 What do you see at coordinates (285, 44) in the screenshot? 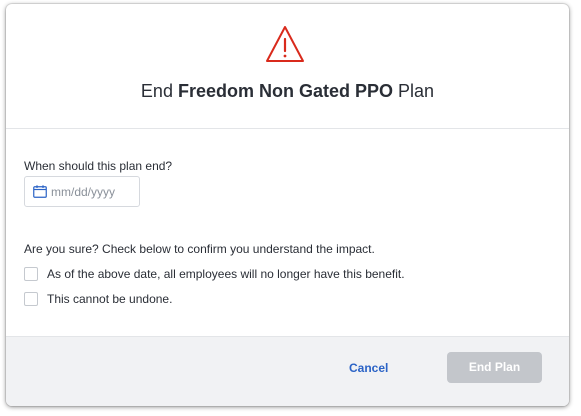
I see `warning-triangle-icon` at bounding box center [285, 44].